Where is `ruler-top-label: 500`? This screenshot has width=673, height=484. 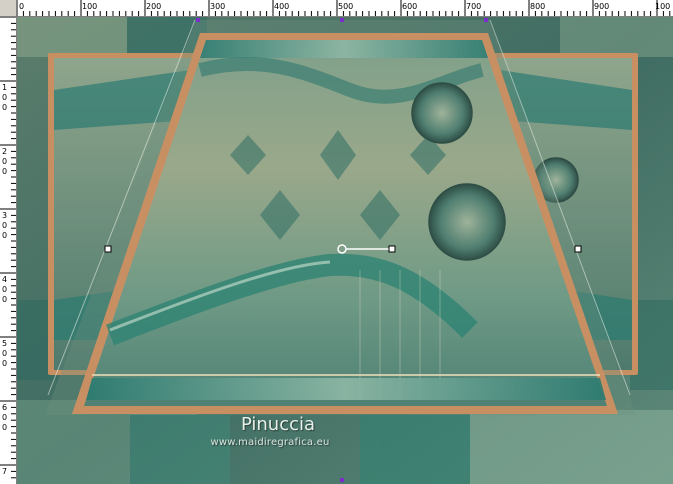 ruler-top-label: 500 is located at coordinates (346, 6).